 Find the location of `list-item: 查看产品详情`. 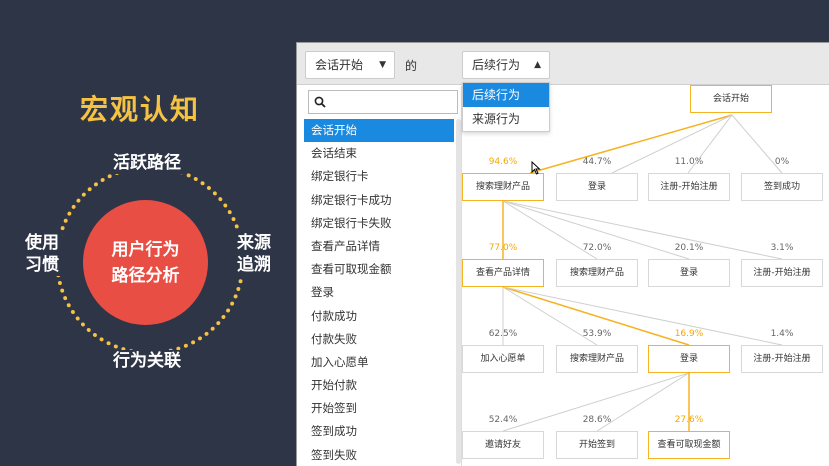

list-item: 查看产品详情 is located at coordinates (379, 246).